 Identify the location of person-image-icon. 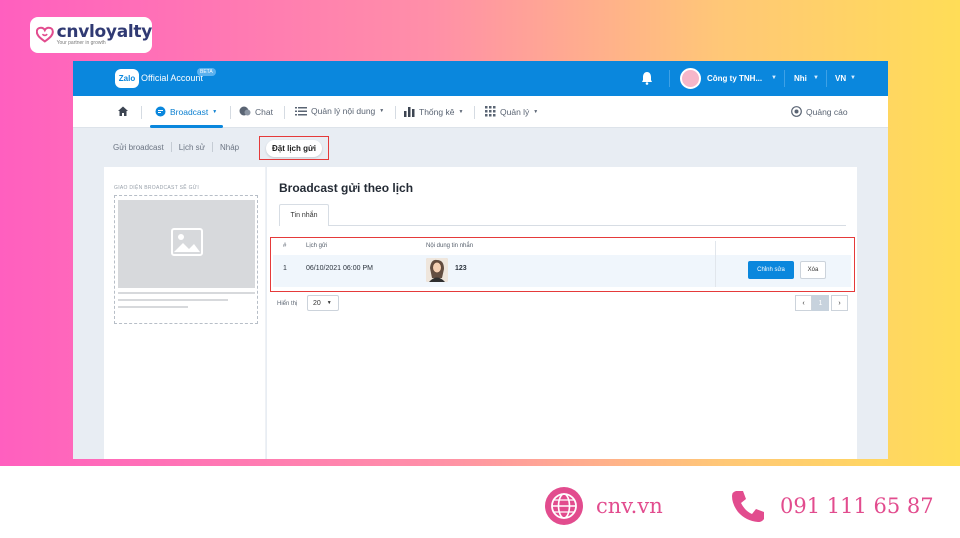
(437, 270).